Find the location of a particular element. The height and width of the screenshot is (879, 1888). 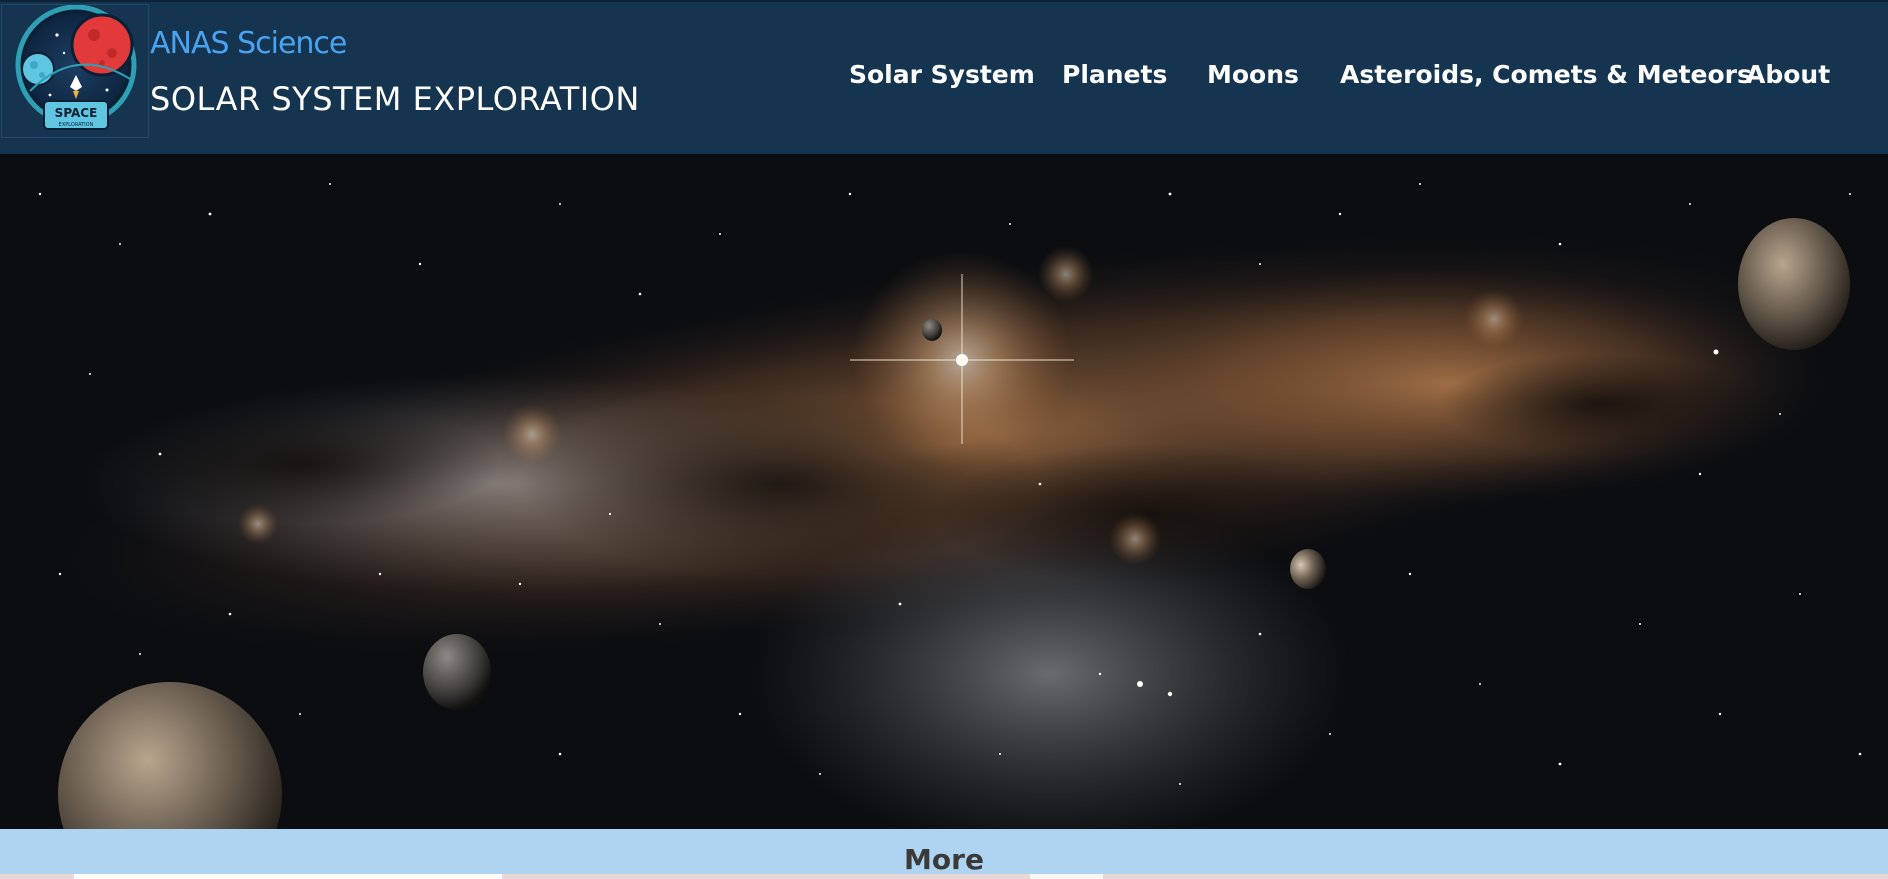

nav-moons: Moons is located at coordinates (1253, 74).